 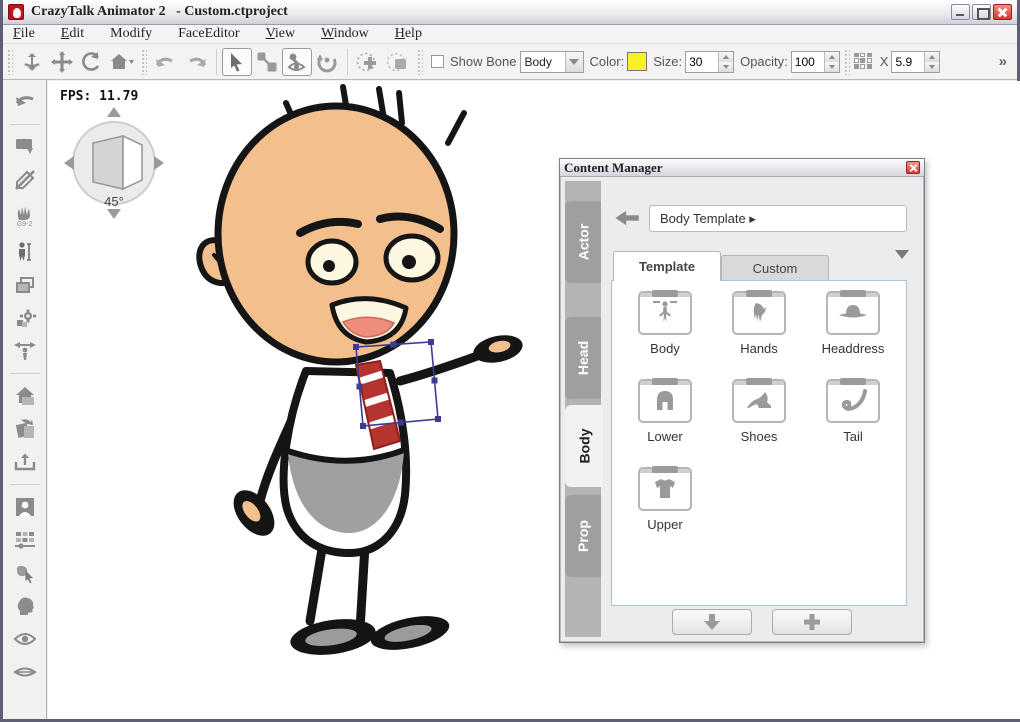 What do you see at coordinates (759, 400) in the screenshot?
I see `shoes-icon` at bounding box center [759, 400].